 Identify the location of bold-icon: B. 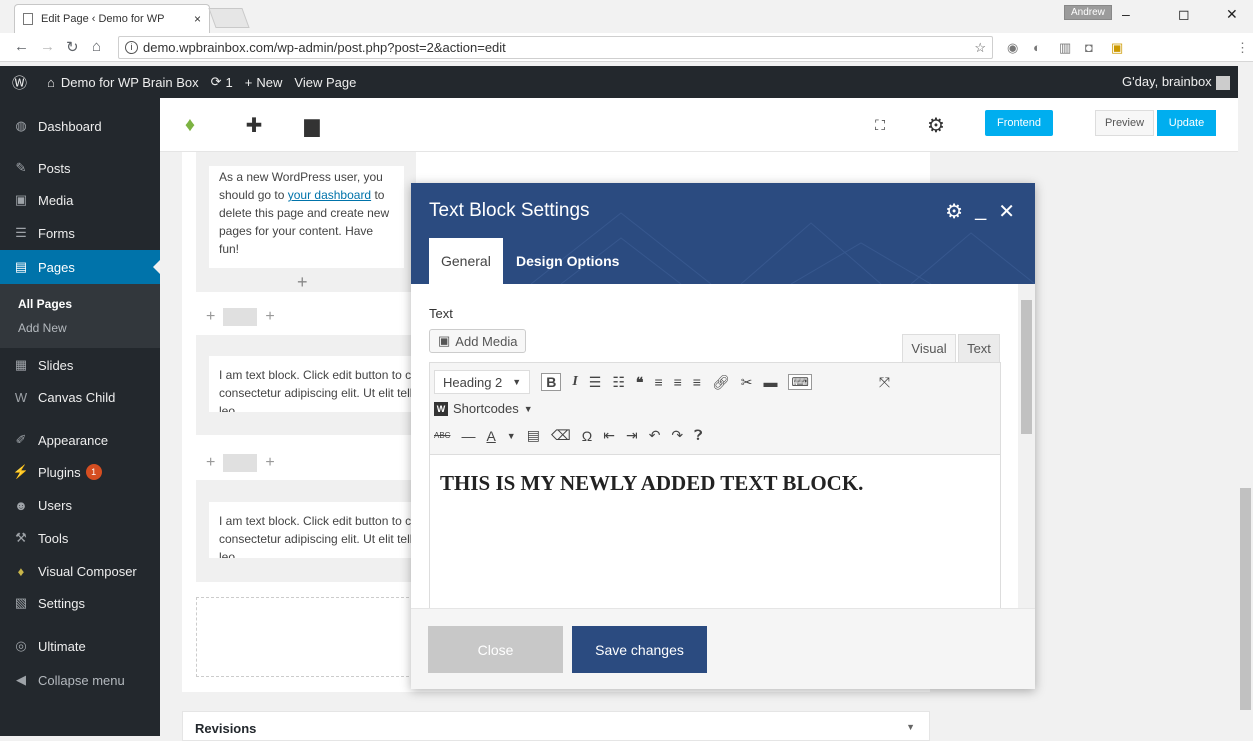
(551, 382).